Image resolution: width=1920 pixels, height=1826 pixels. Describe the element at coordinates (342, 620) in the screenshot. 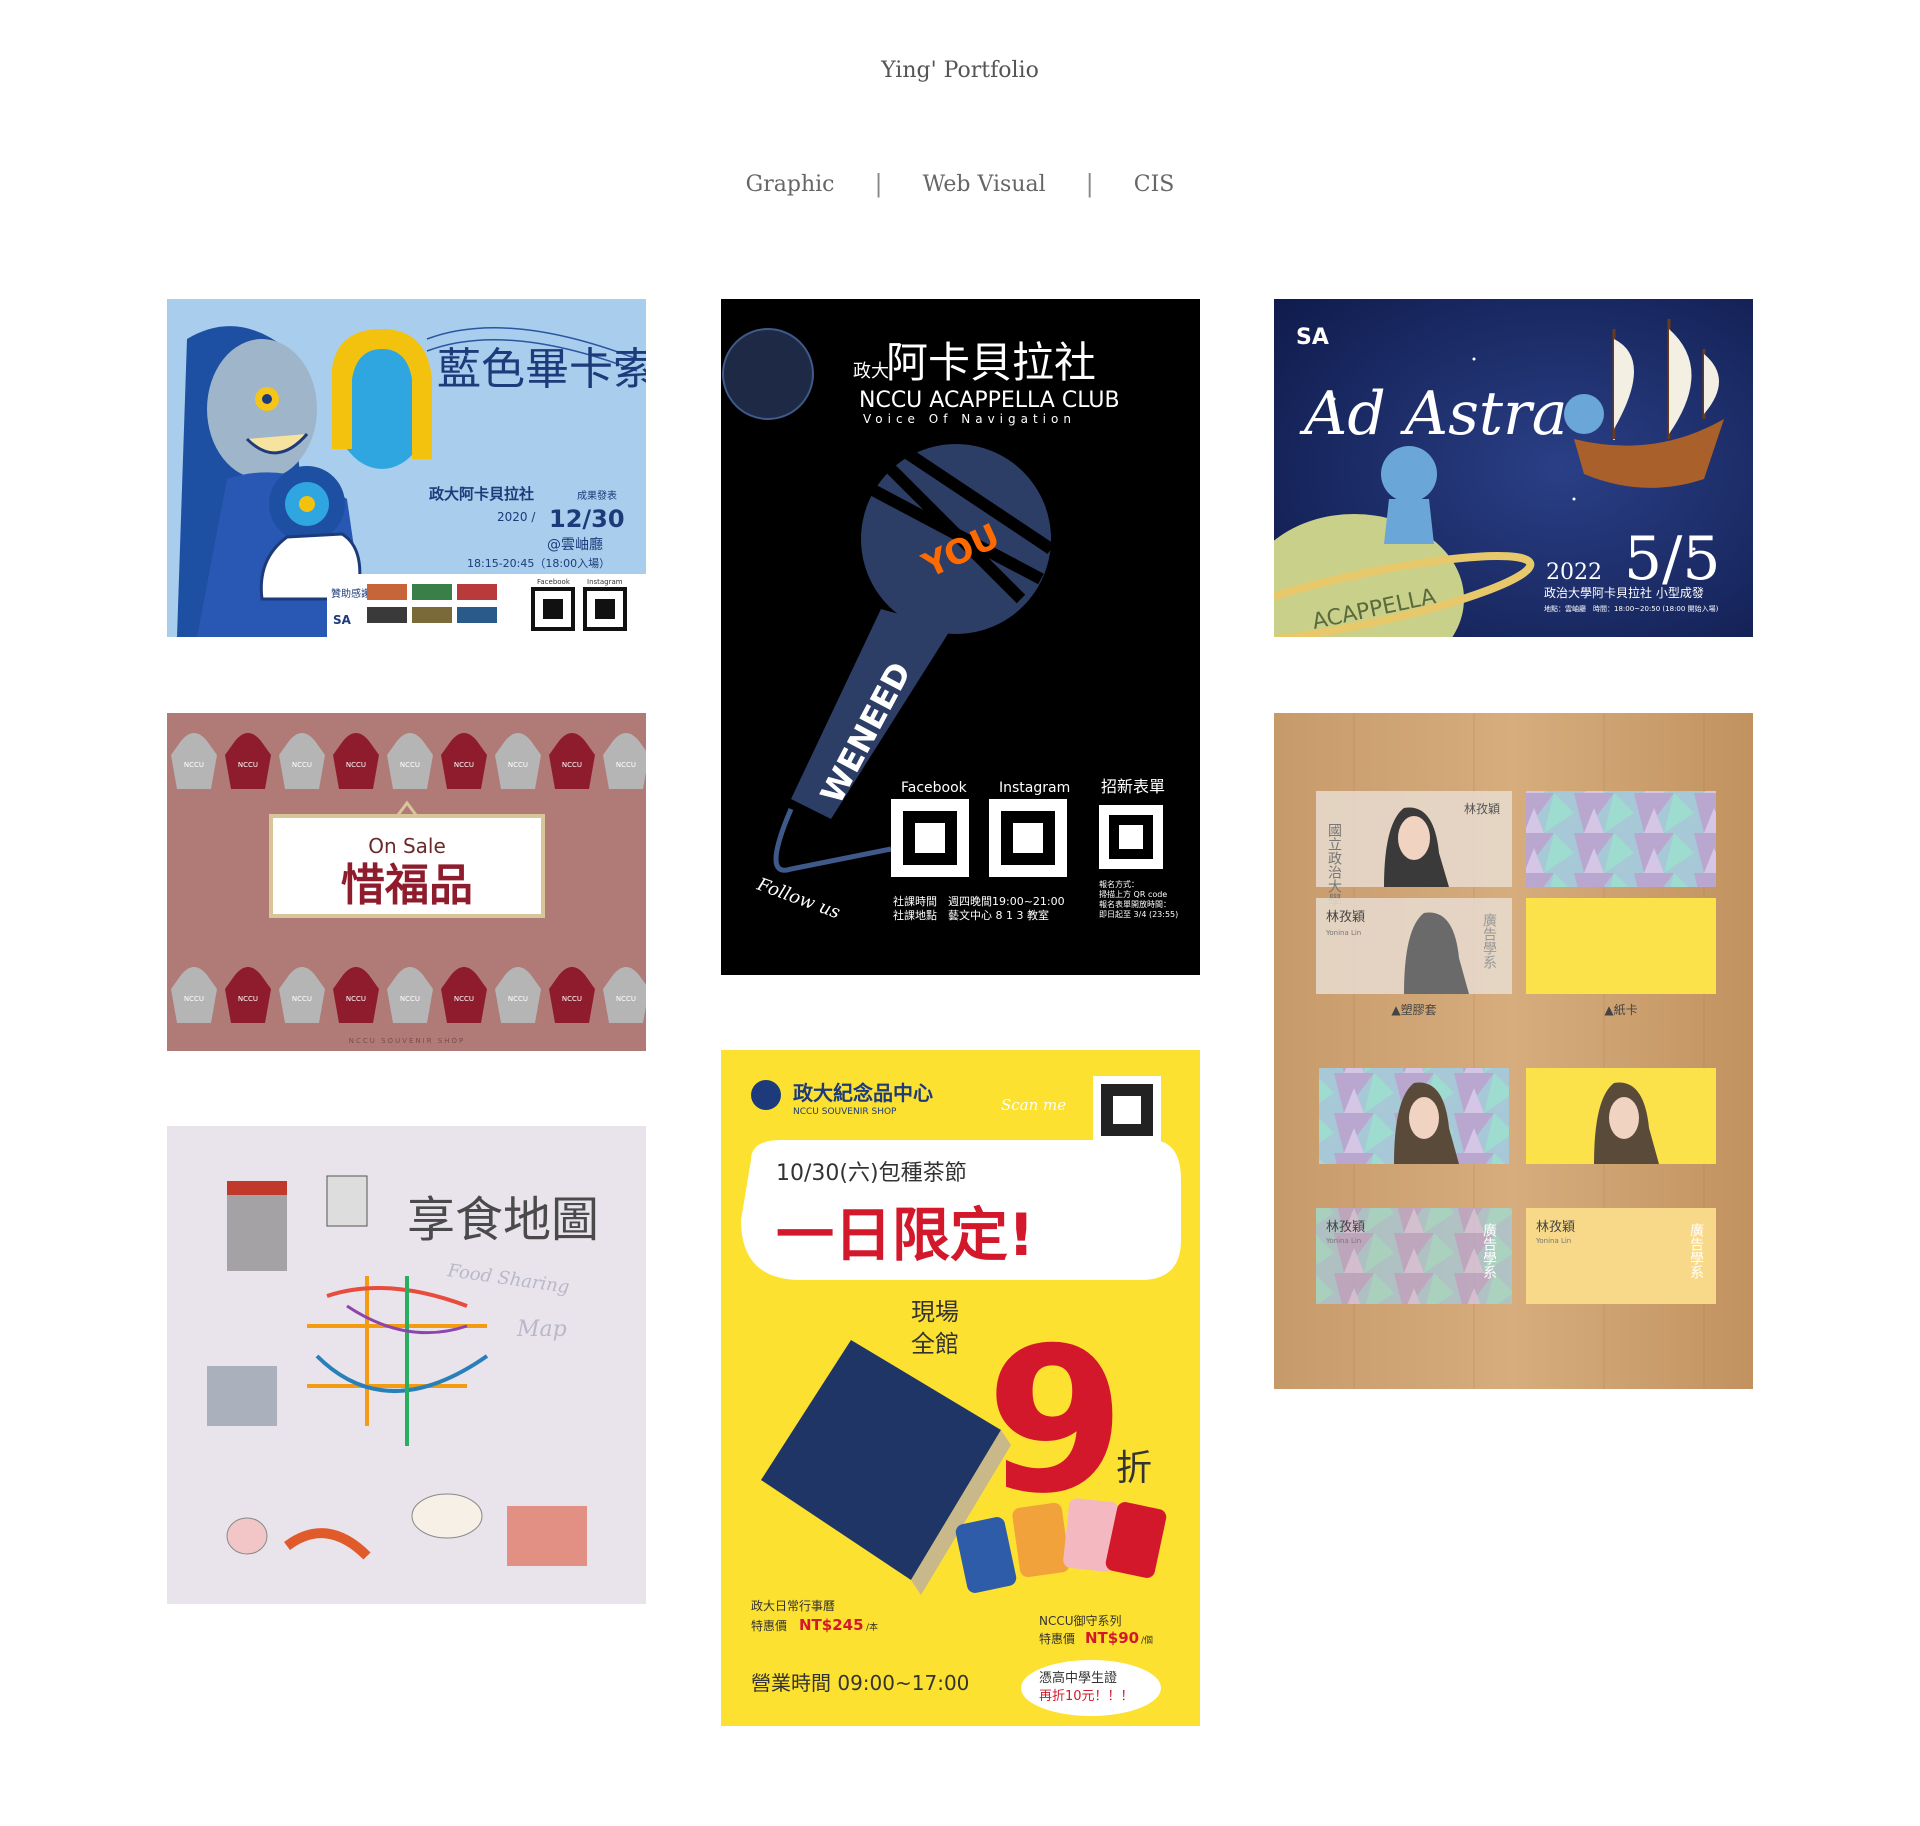

I see `blue-picasso-badge: SA` at that location.